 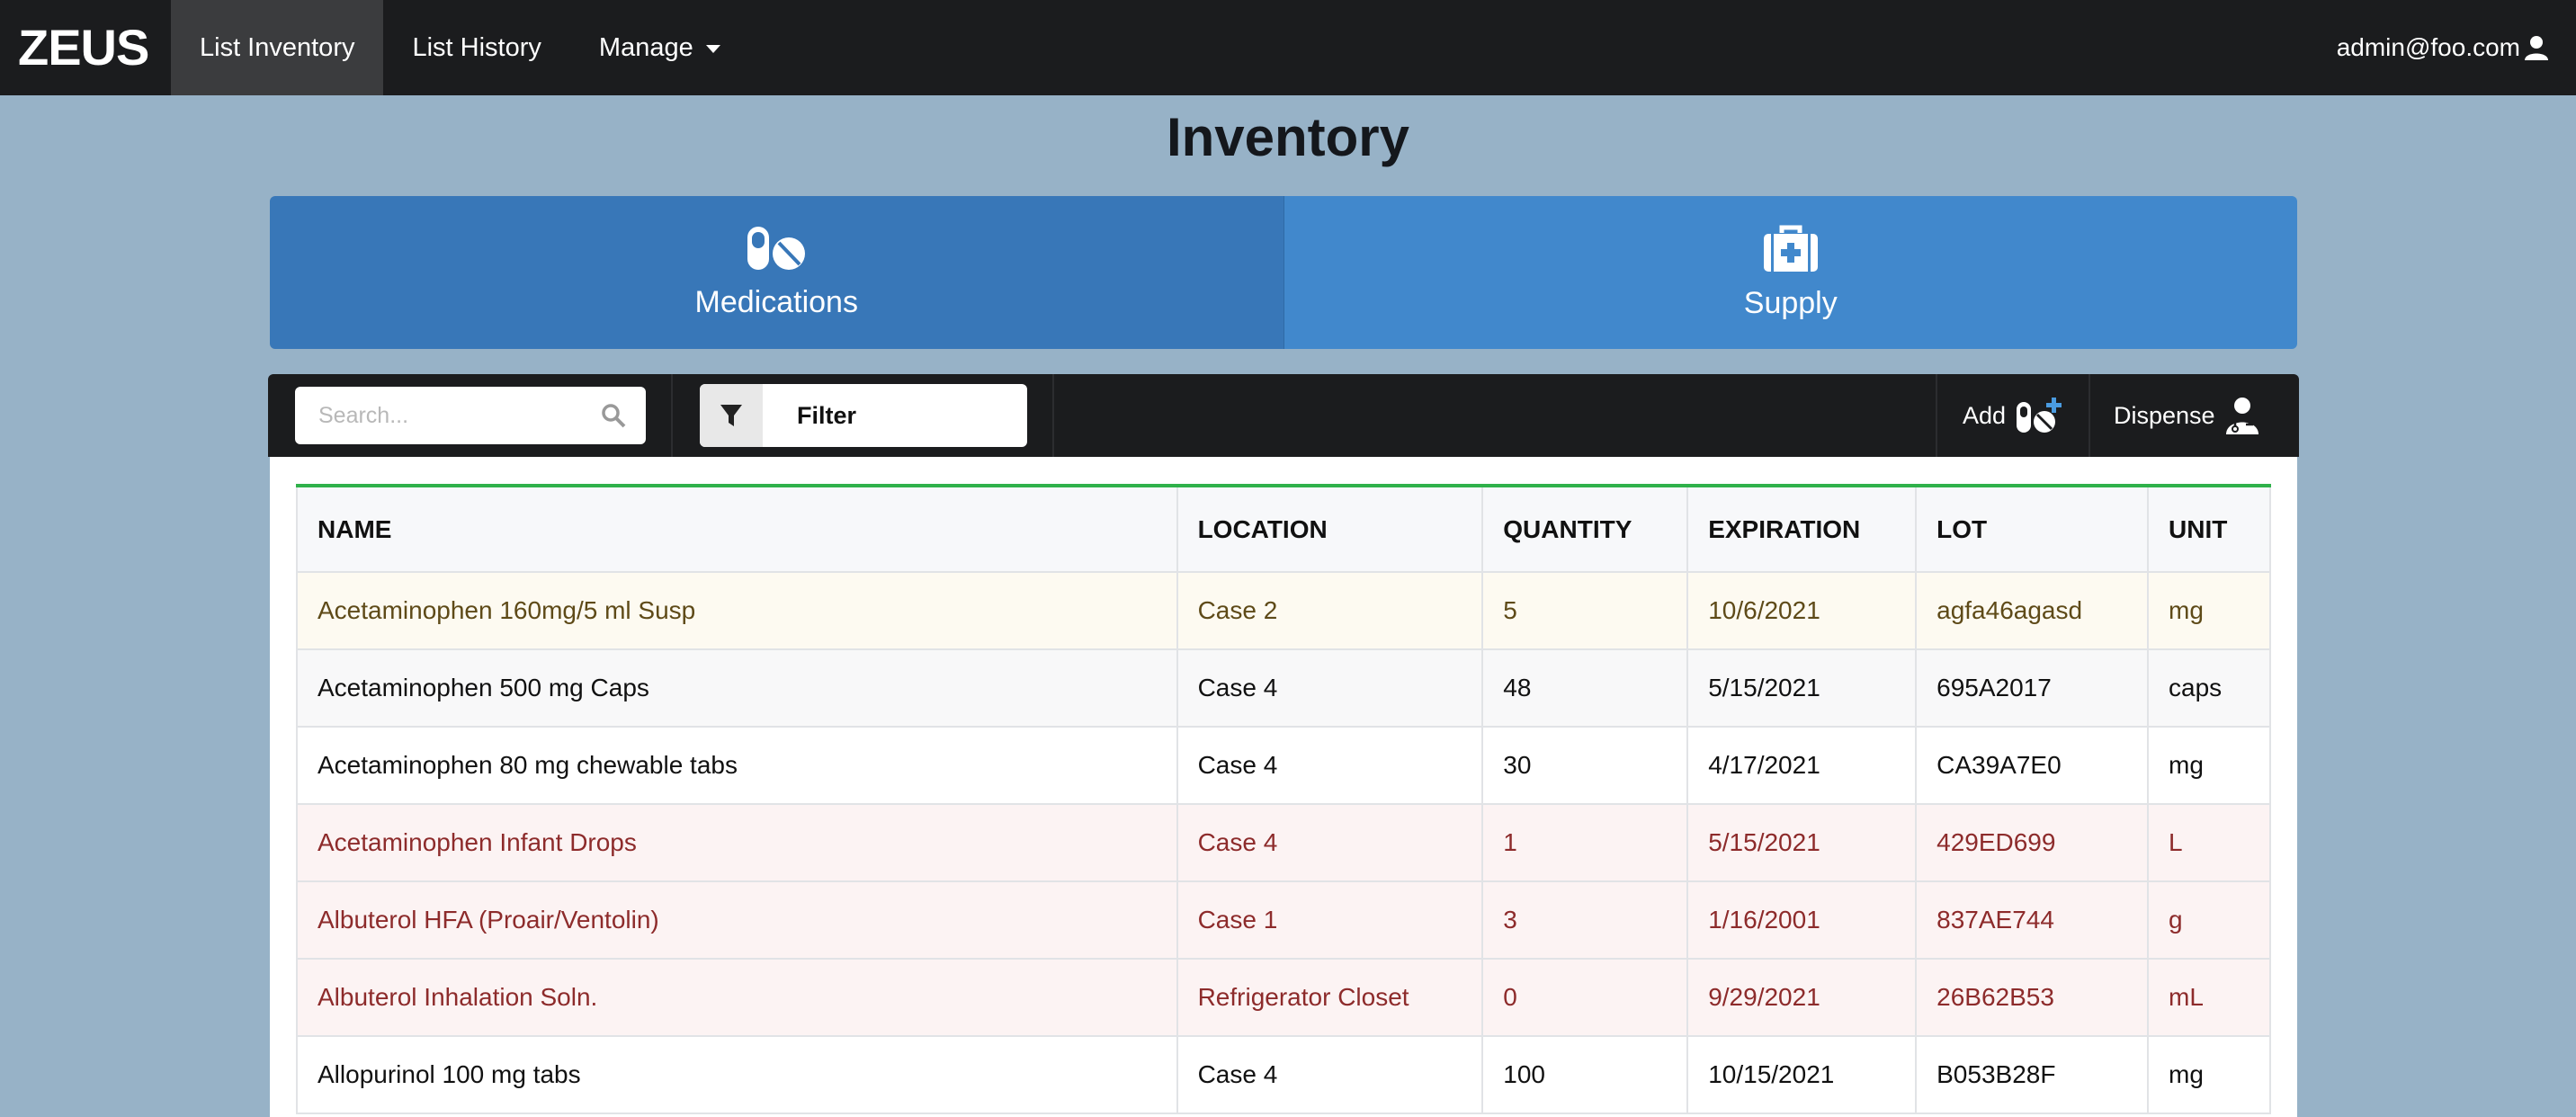 What do you see at coordinates (2032, 765) in the screenshot?
I see `cell-lot: CA39A7E0` at bounding box center [2032, 765].